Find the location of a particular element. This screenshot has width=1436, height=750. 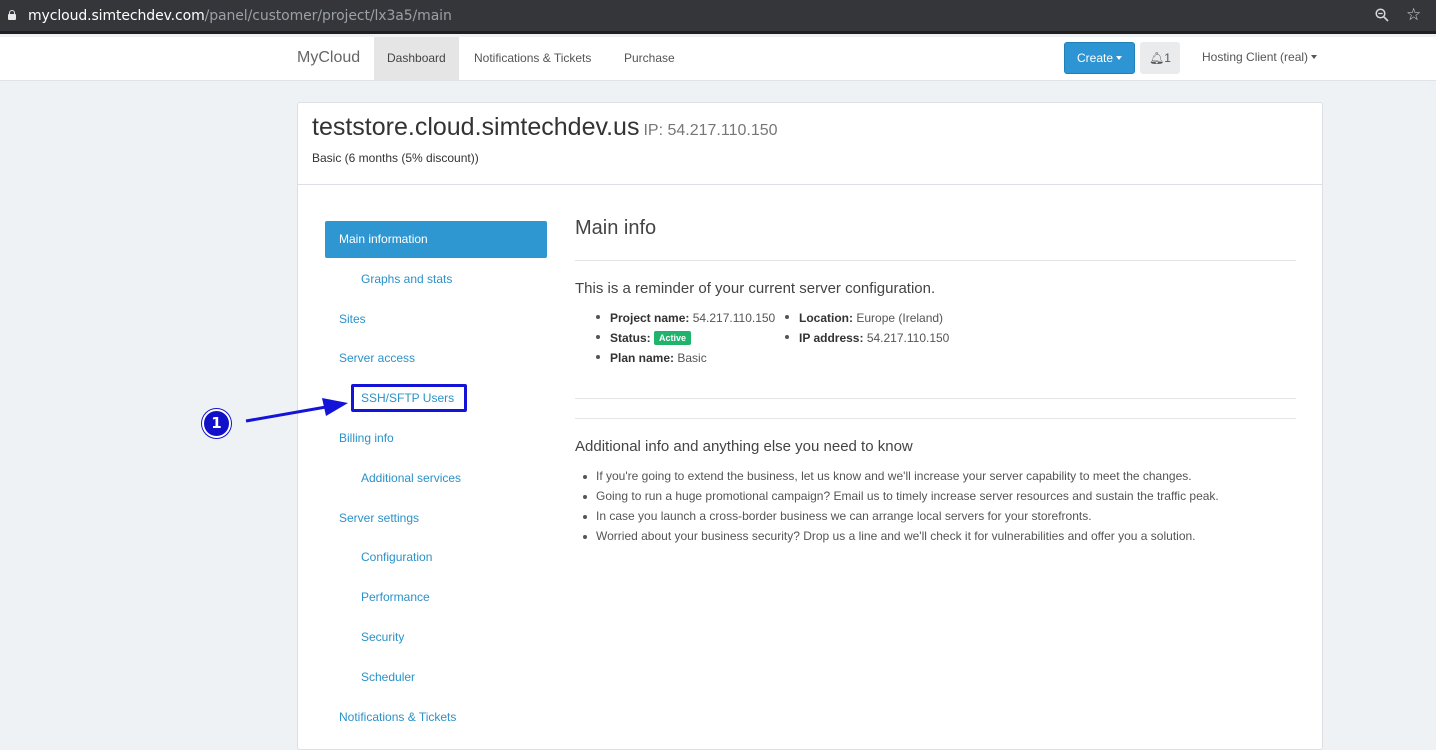

detail-status: Status: Active is located at coordinates (644, 338).